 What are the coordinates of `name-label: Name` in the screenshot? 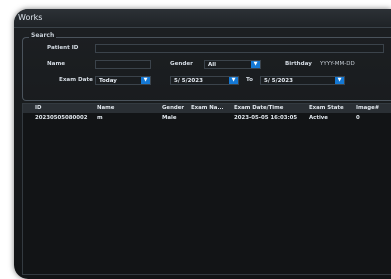 It's located at (56, 64).